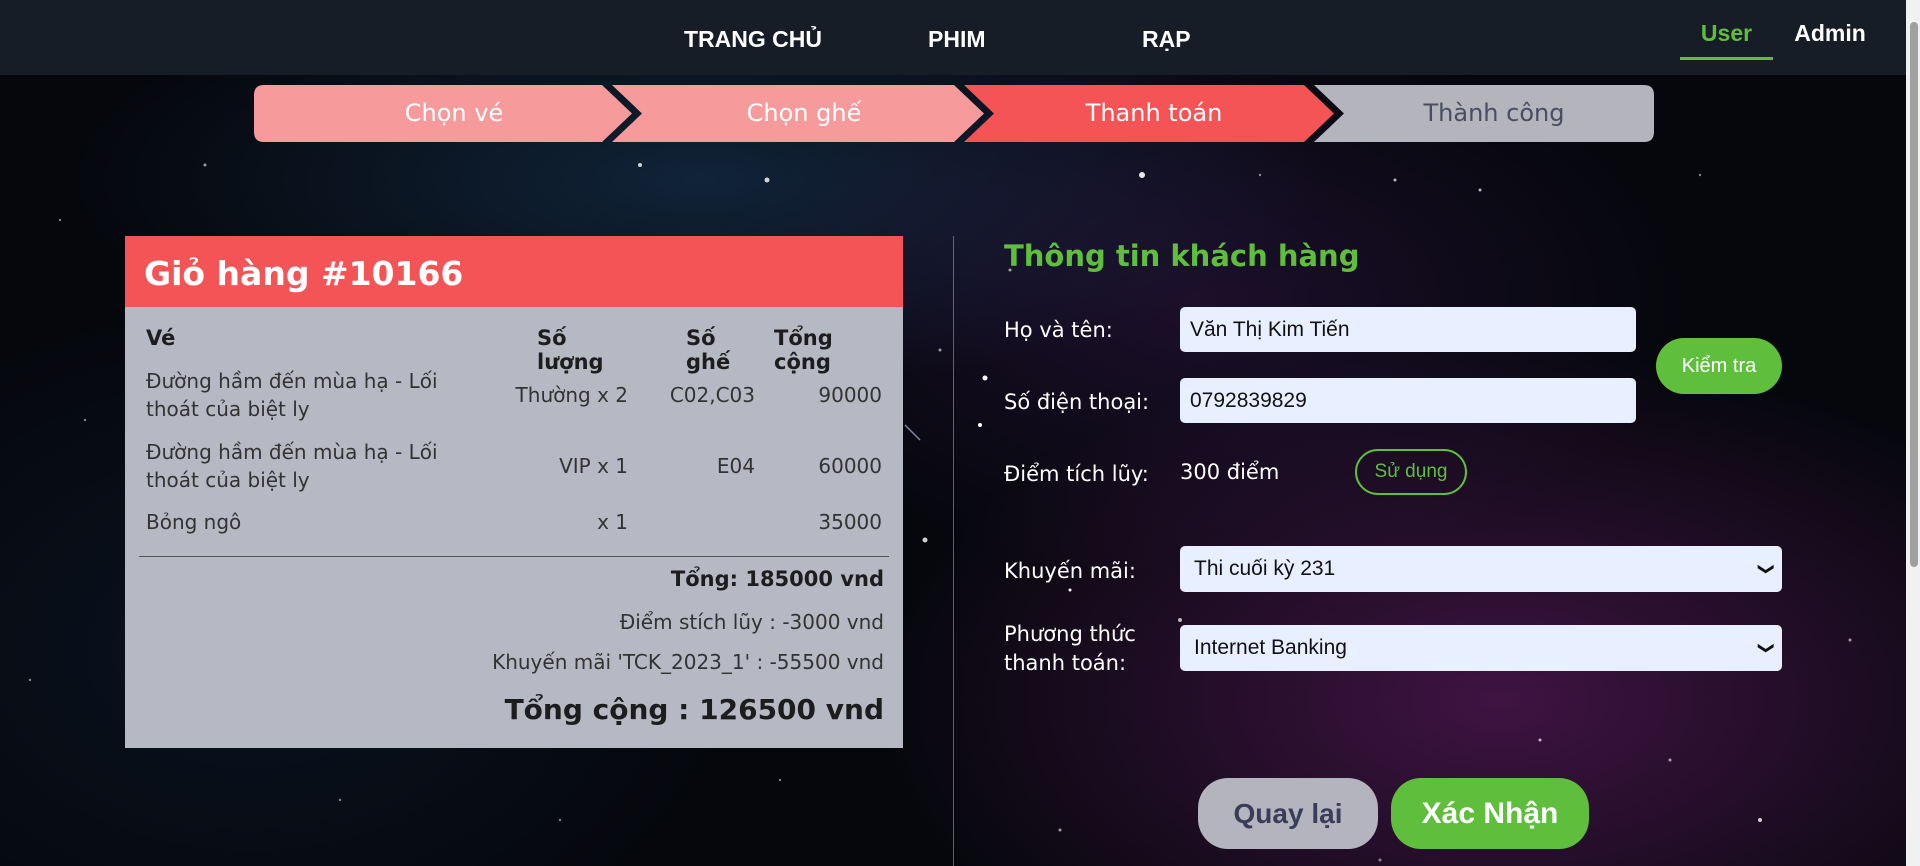 The height and width of the screenshot is (866, 1920). I want to click on back-button: Quay lại, so click(1288, 813).